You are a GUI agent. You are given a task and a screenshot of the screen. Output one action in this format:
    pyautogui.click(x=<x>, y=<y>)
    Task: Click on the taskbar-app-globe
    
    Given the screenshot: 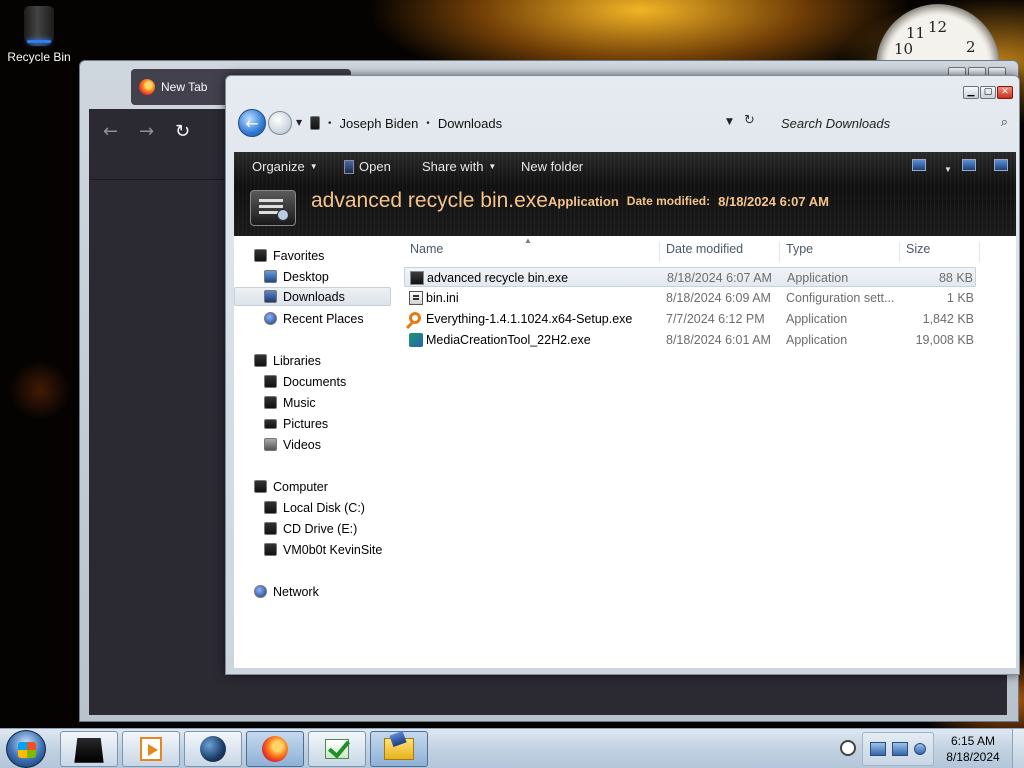 What is the action you would take?
    pyautogui.click(x=213, y=749)
    